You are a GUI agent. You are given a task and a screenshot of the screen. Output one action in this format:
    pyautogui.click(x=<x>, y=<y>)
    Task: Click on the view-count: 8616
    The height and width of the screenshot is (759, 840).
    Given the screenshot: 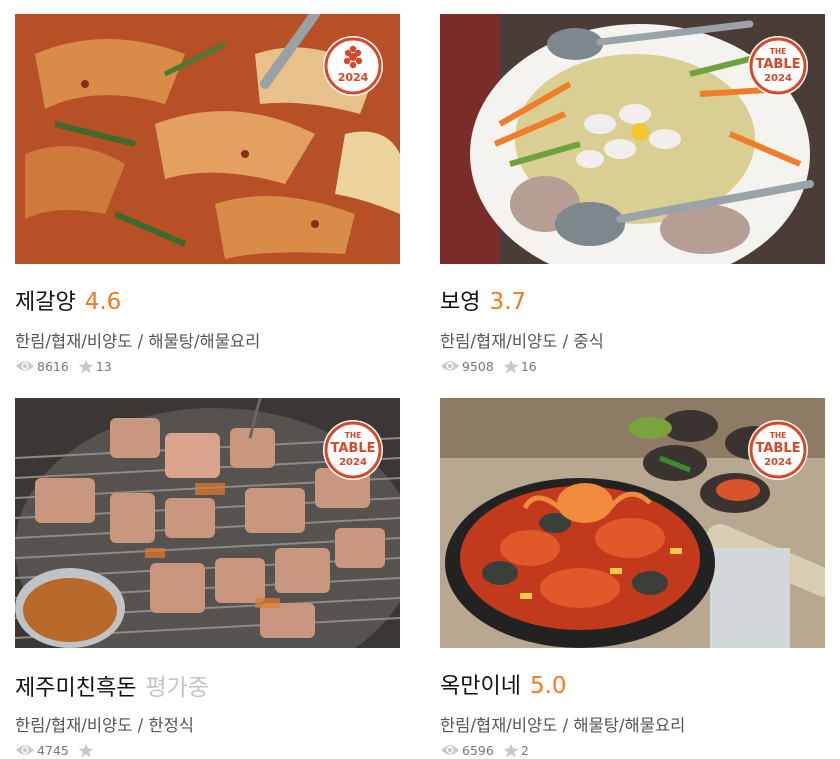 What is the action you would take?
    pyautogui.click(x=53, y=366)
    